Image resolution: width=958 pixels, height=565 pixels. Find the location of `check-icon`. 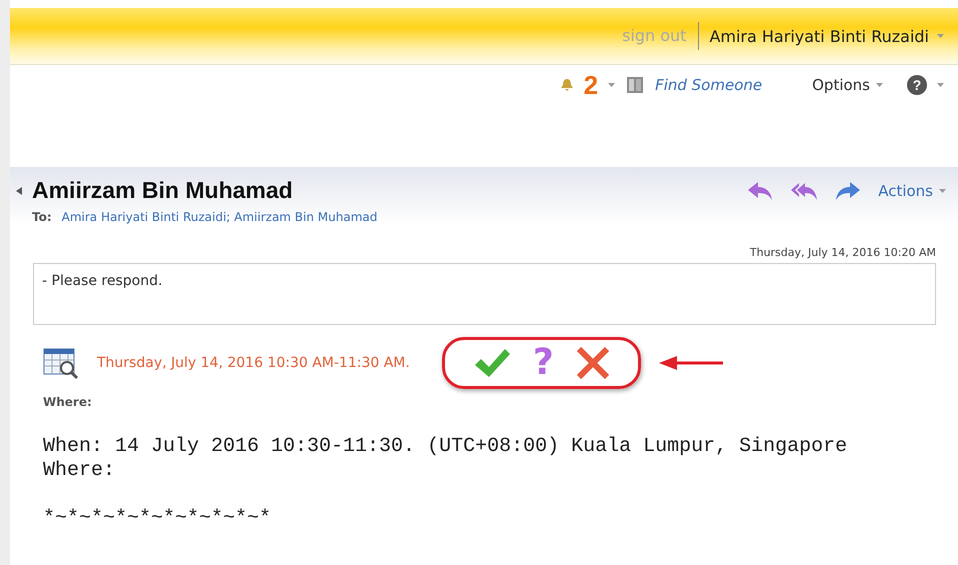

check-icon is located at coordinates (491, 363).